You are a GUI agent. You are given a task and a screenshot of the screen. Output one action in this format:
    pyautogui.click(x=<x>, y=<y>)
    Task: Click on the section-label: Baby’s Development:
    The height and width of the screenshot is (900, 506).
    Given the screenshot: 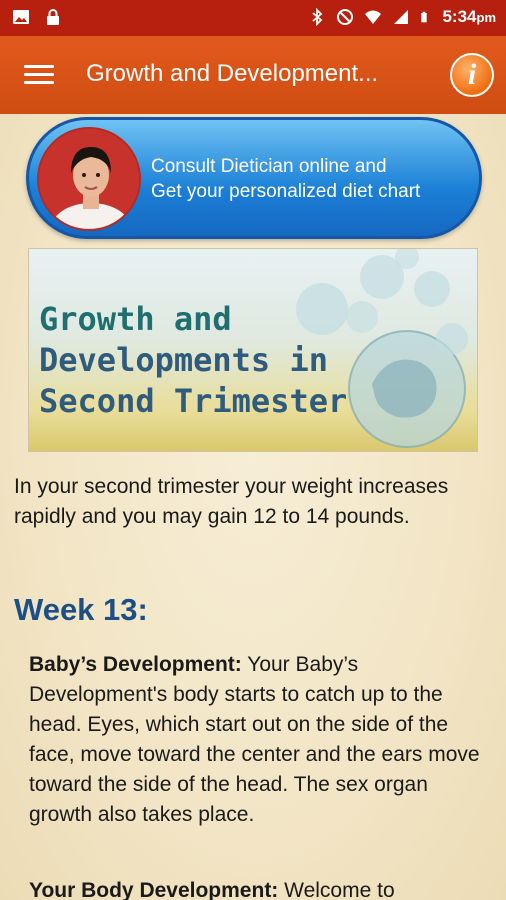 What is the action you would take?
    pyautogui.click(x=135, y=664)
    